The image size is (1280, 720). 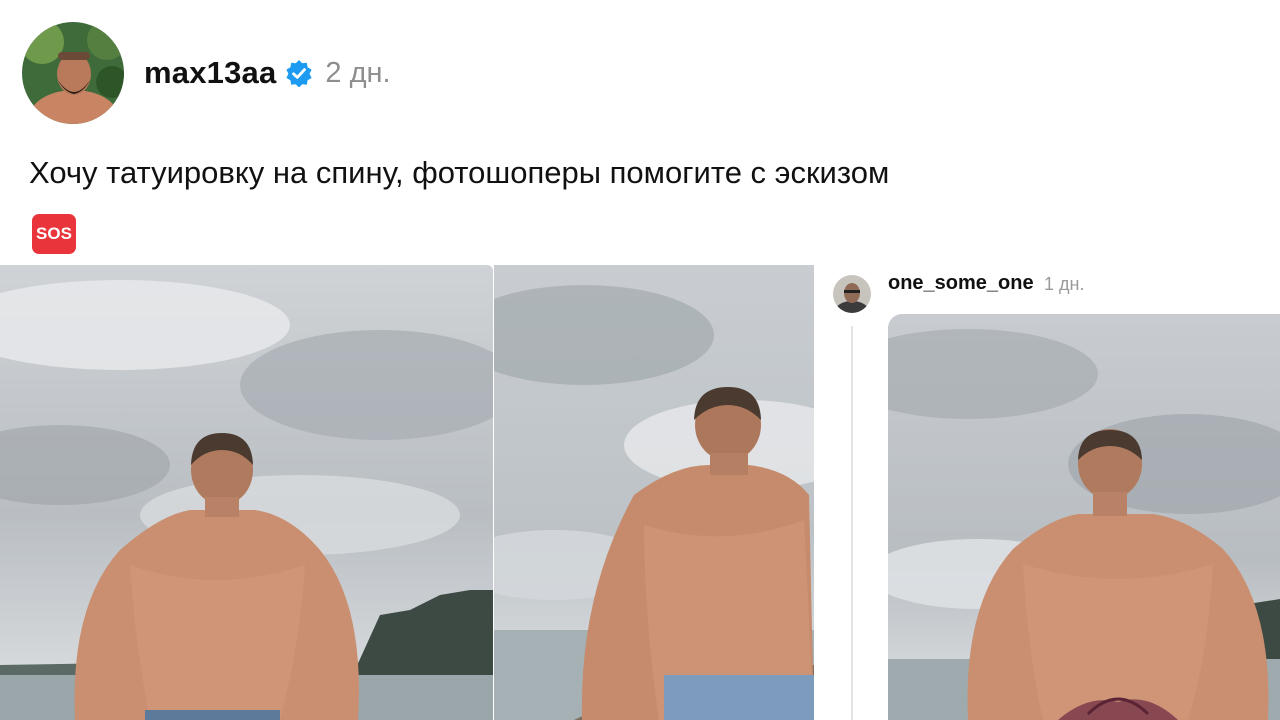 What do you see at coordinates (852, 294) in the screenshot?
I see `reply-author-avatar` at bounding box center [852, 294].